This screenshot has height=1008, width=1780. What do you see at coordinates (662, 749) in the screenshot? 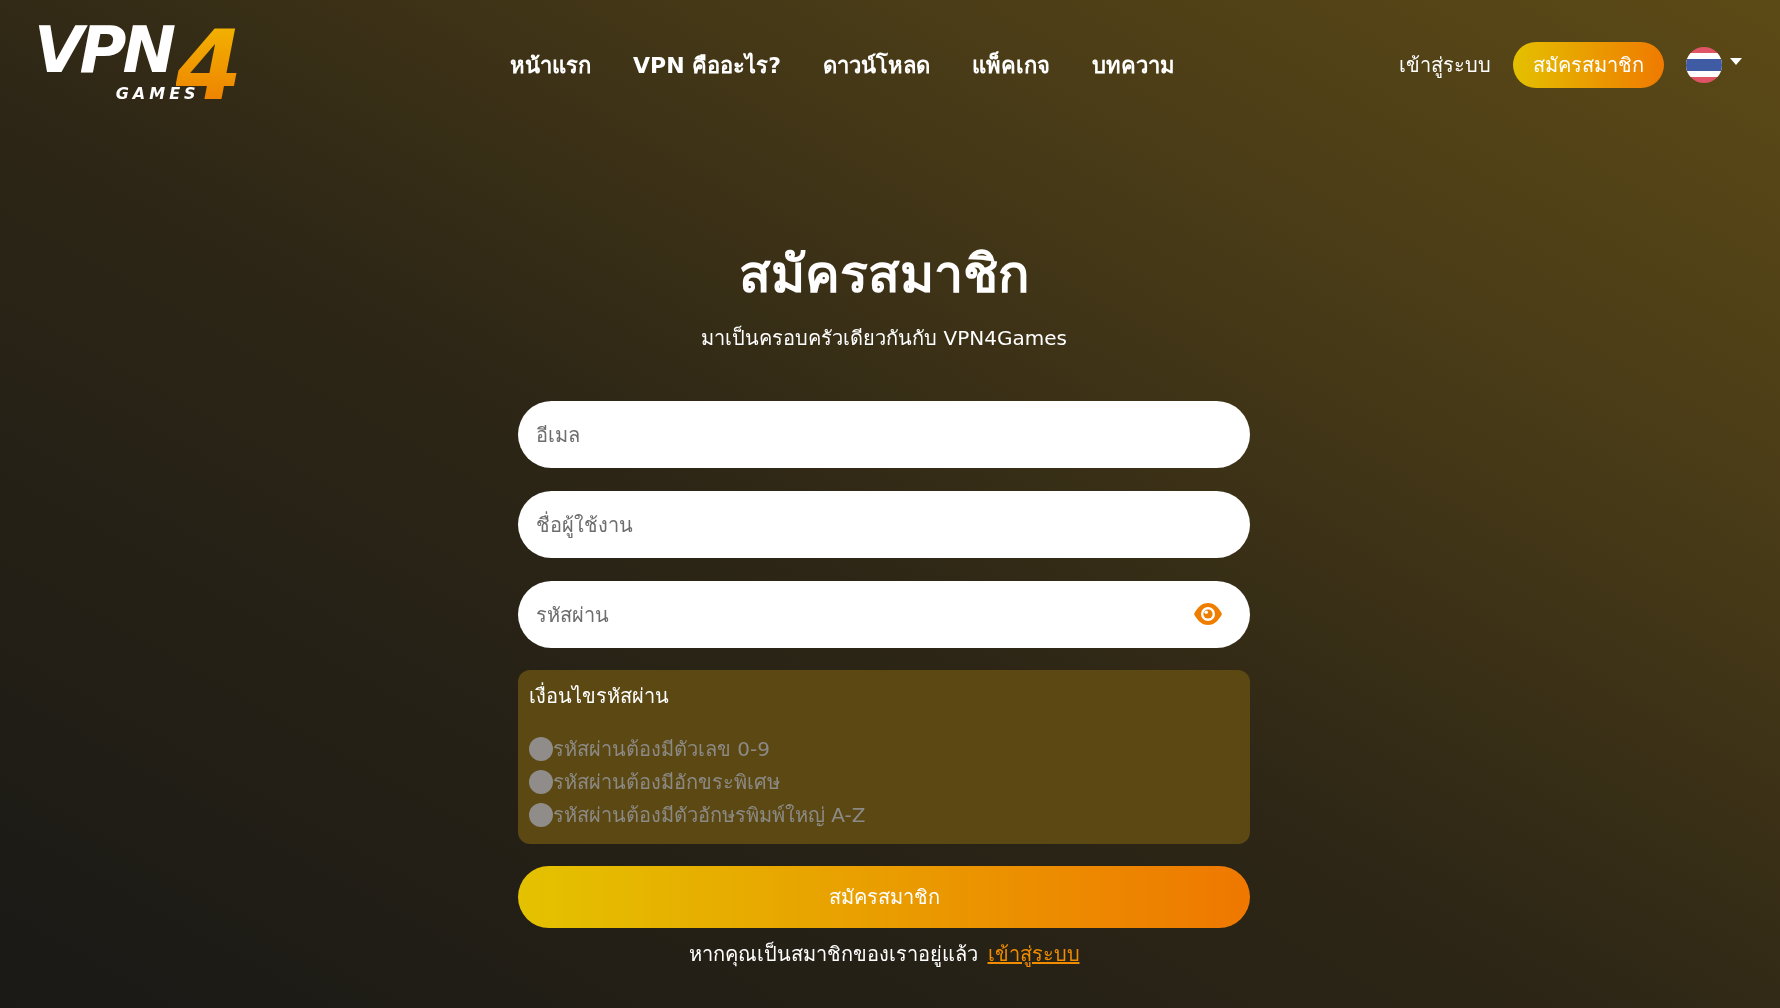
I see `requirement-text: รหัสผ่านต้องมีตัวเลข 0-9` at bounding box center [662, 749].